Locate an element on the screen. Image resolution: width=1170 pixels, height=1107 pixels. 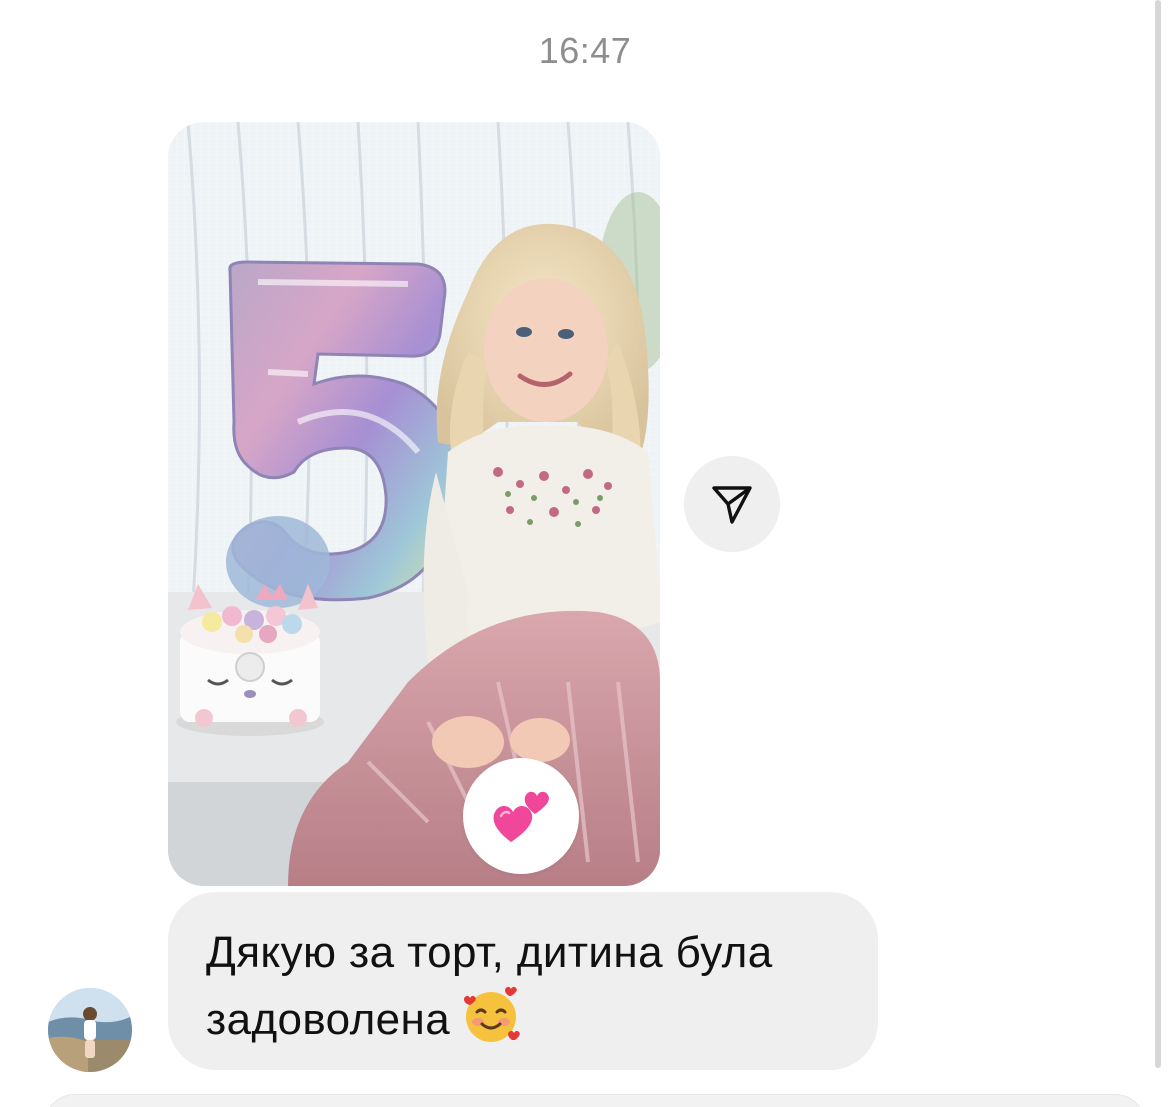
paper-plane-icon is located at coordinates (732, 505).